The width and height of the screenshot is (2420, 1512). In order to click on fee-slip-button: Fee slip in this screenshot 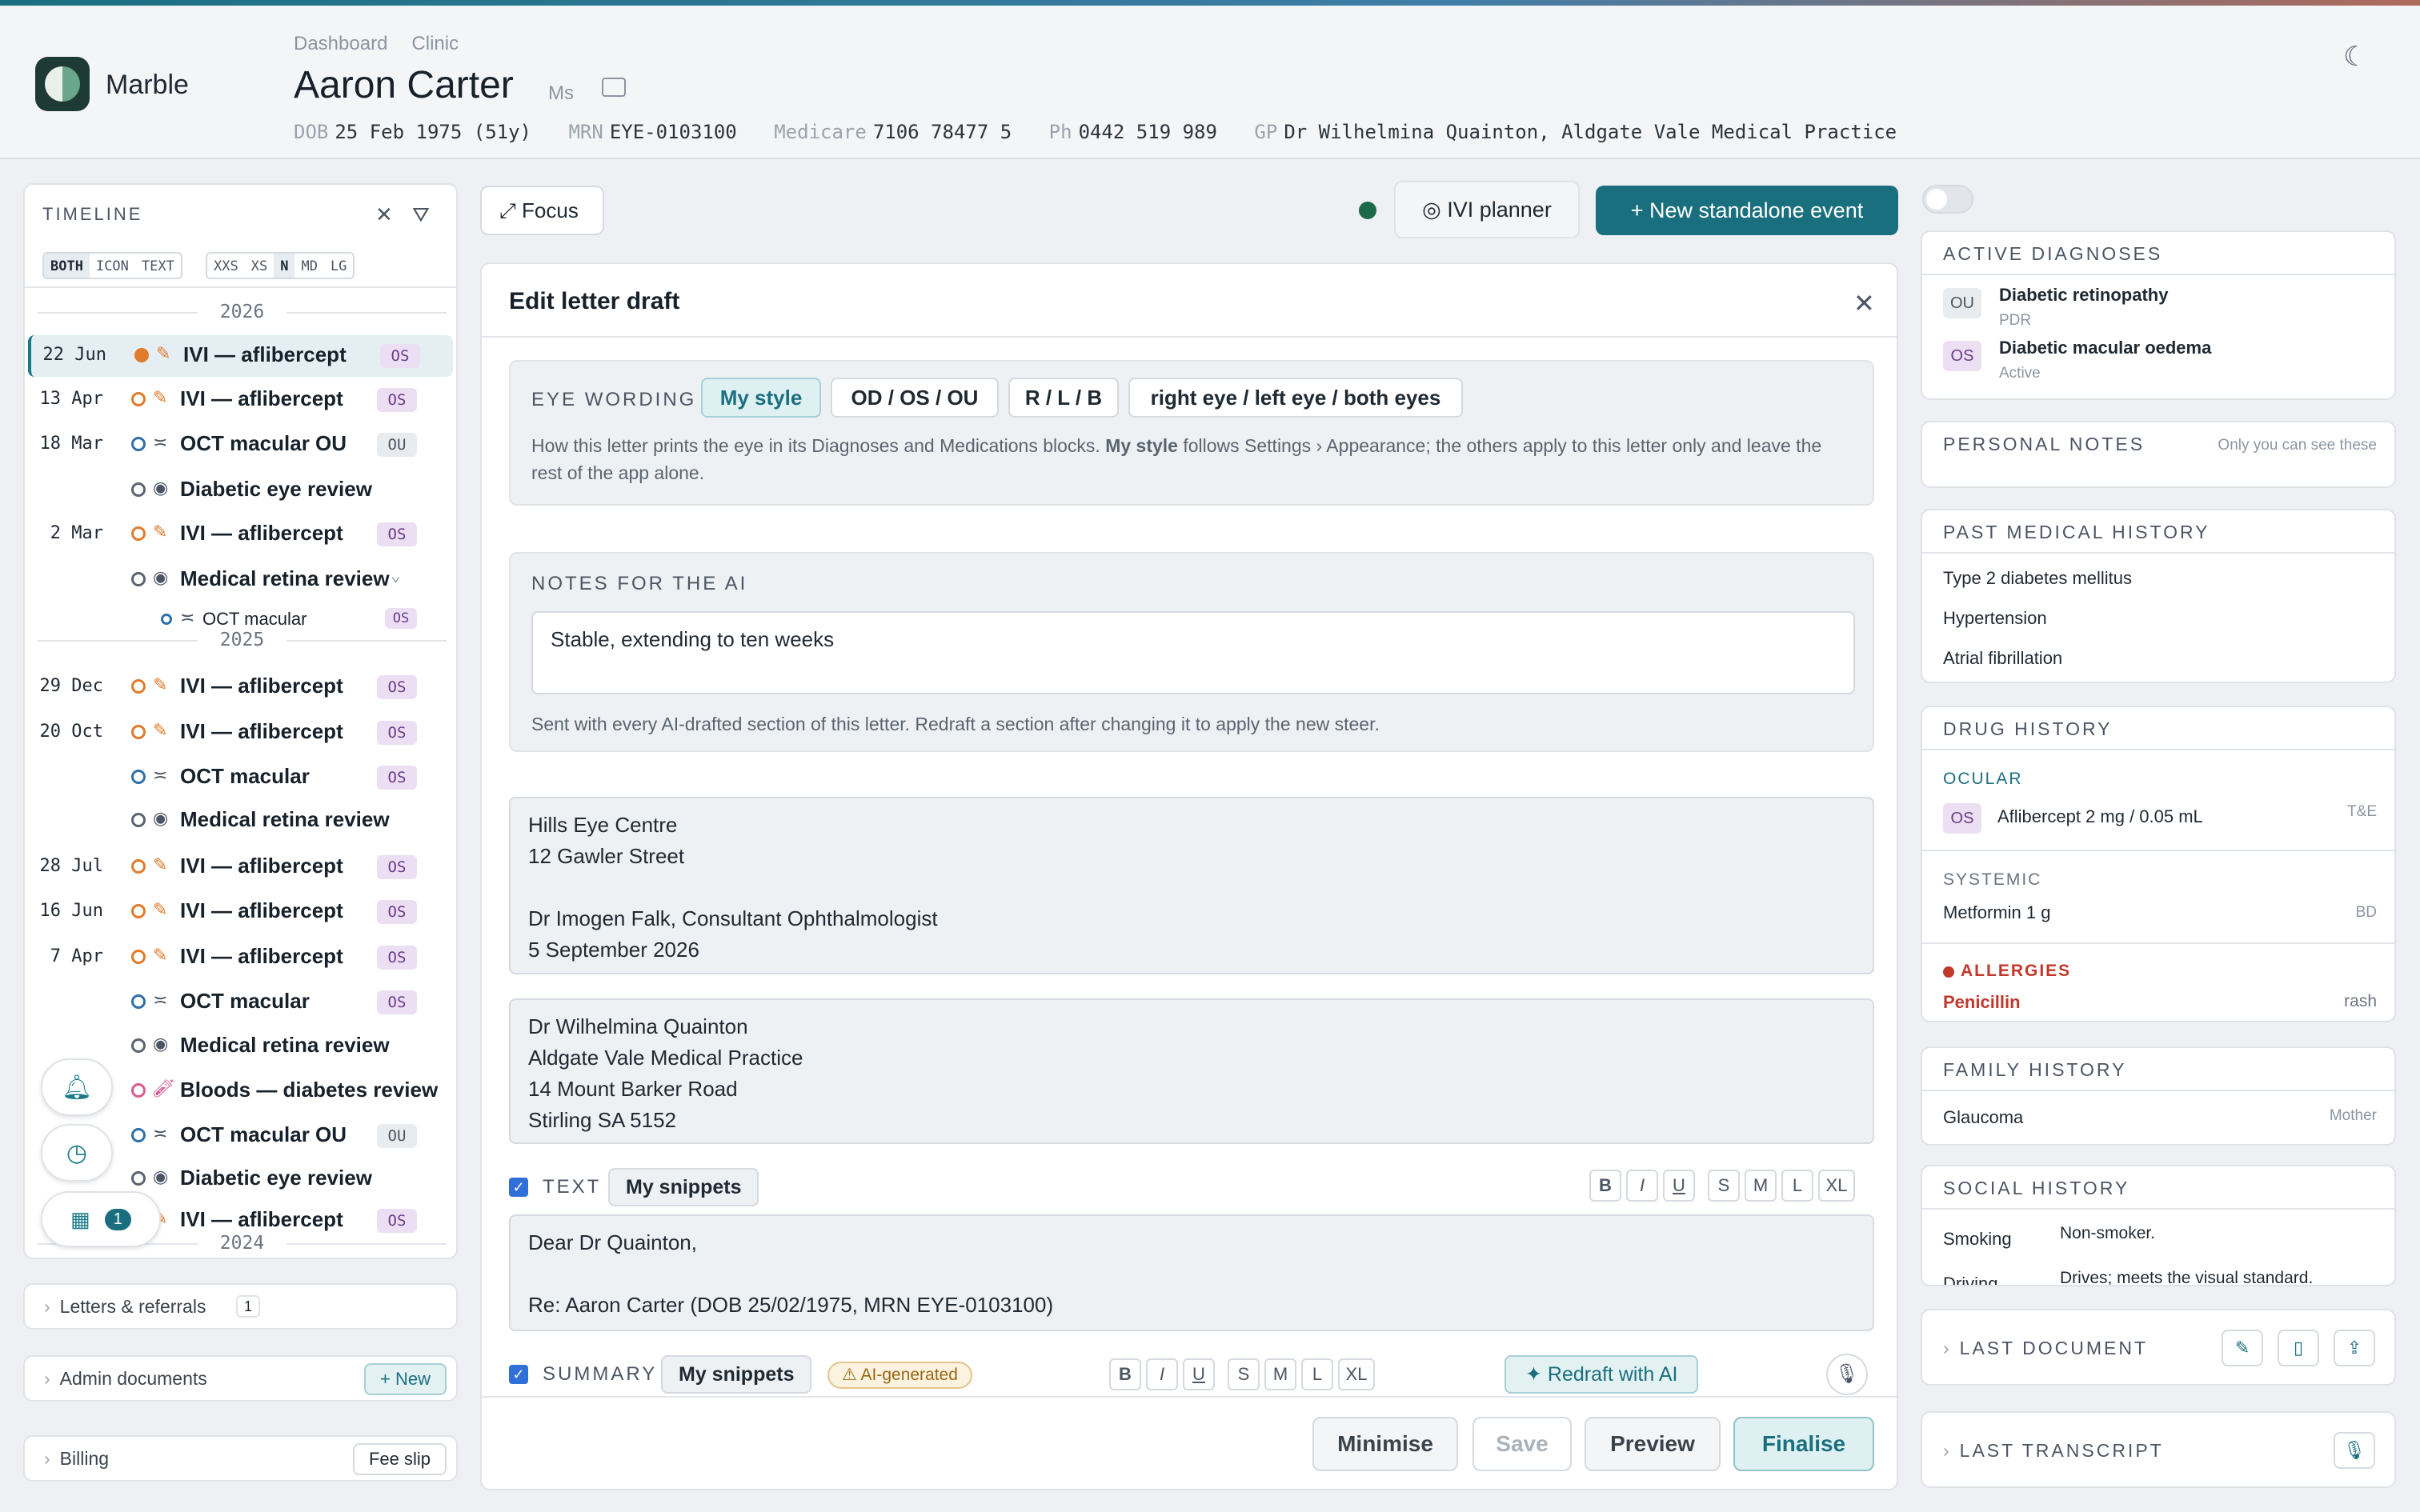, I will do `click(399, 1459)`.